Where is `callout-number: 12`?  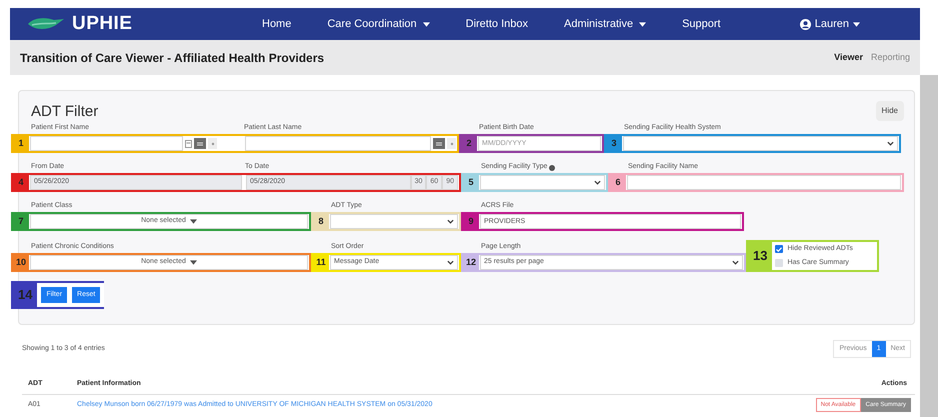 callout-number: 12 is located at coordinates (471, 262).